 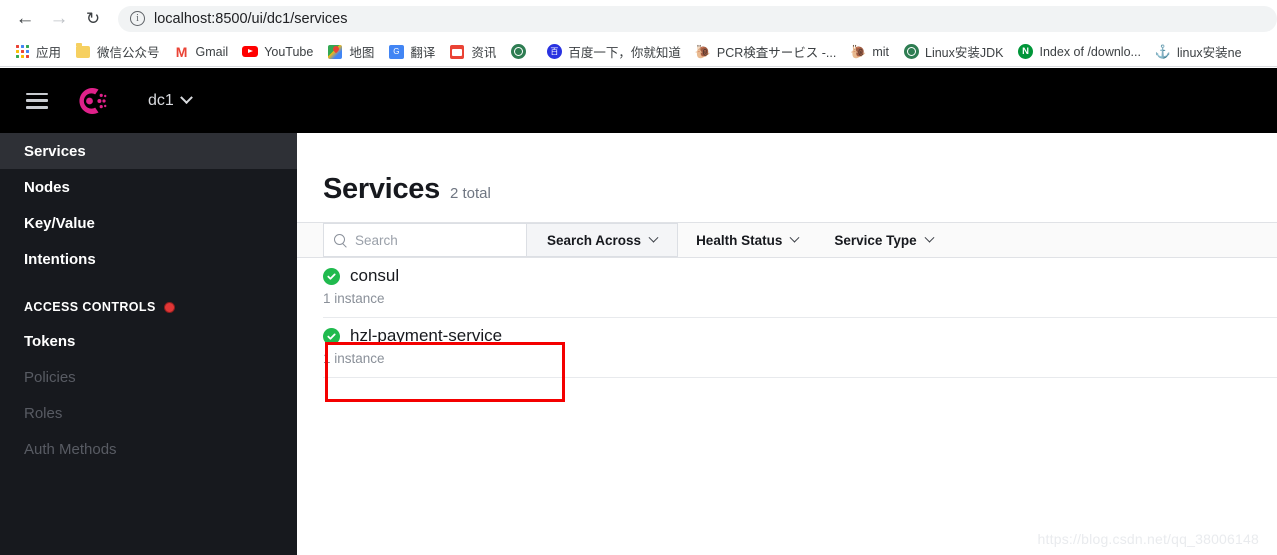 I want to click on nginx-icon: N, so click(x=1026, y=52).